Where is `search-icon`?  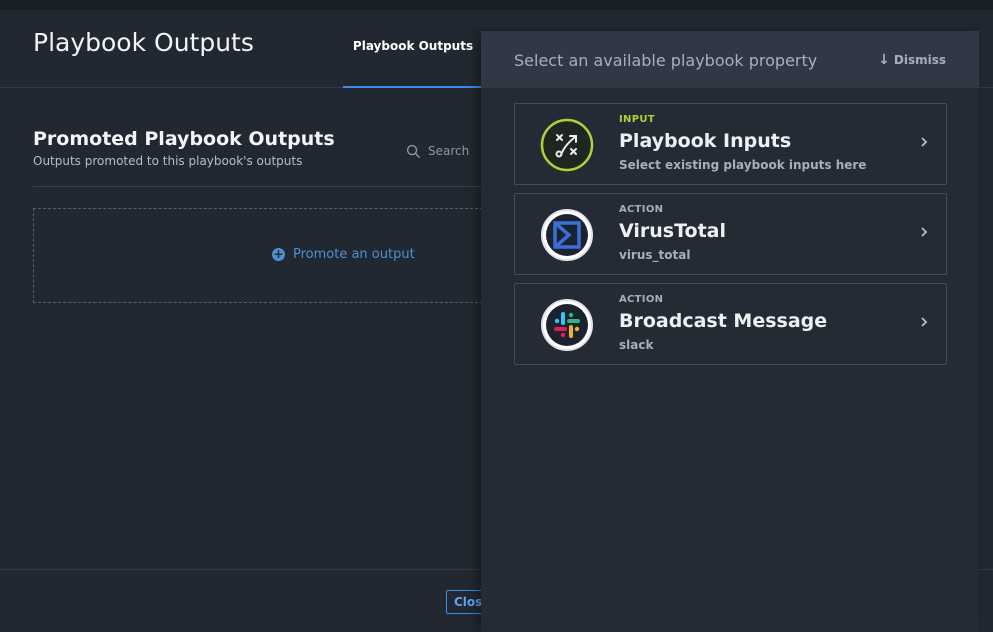
search-icon is located at coordinates (413, 151).